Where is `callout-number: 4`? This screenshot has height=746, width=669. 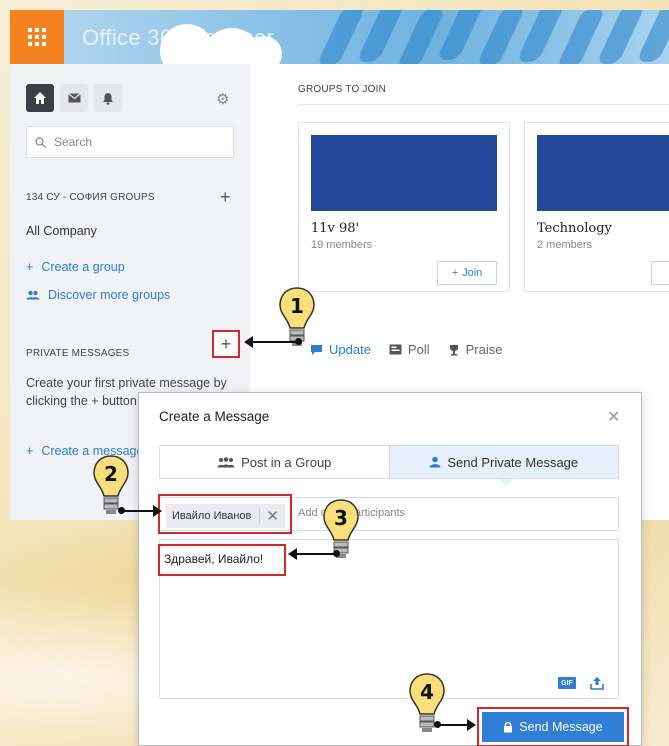
callout-number: 4 is located at coordinates (427, 692).